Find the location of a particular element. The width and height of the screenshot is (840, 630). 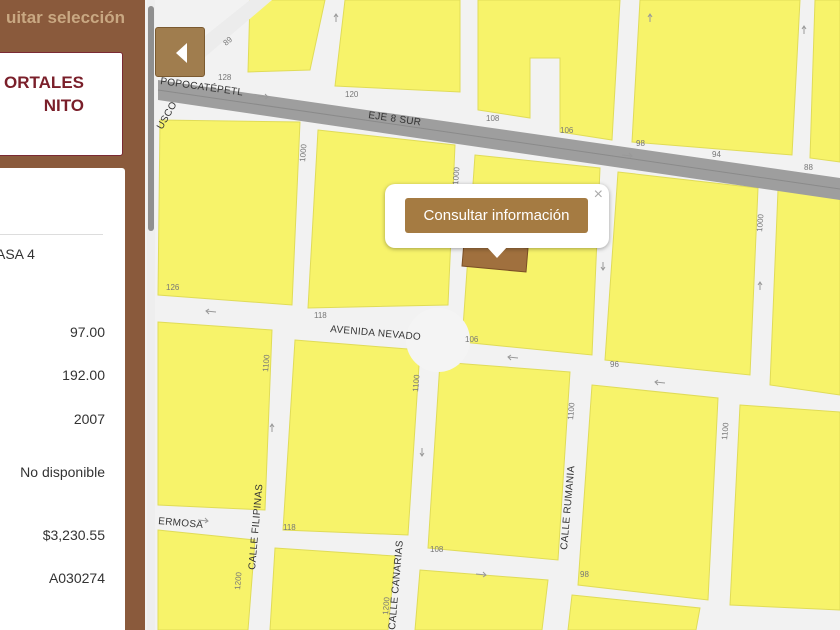

consult-info-button: Consultar información is located at coordinates (496, 215).